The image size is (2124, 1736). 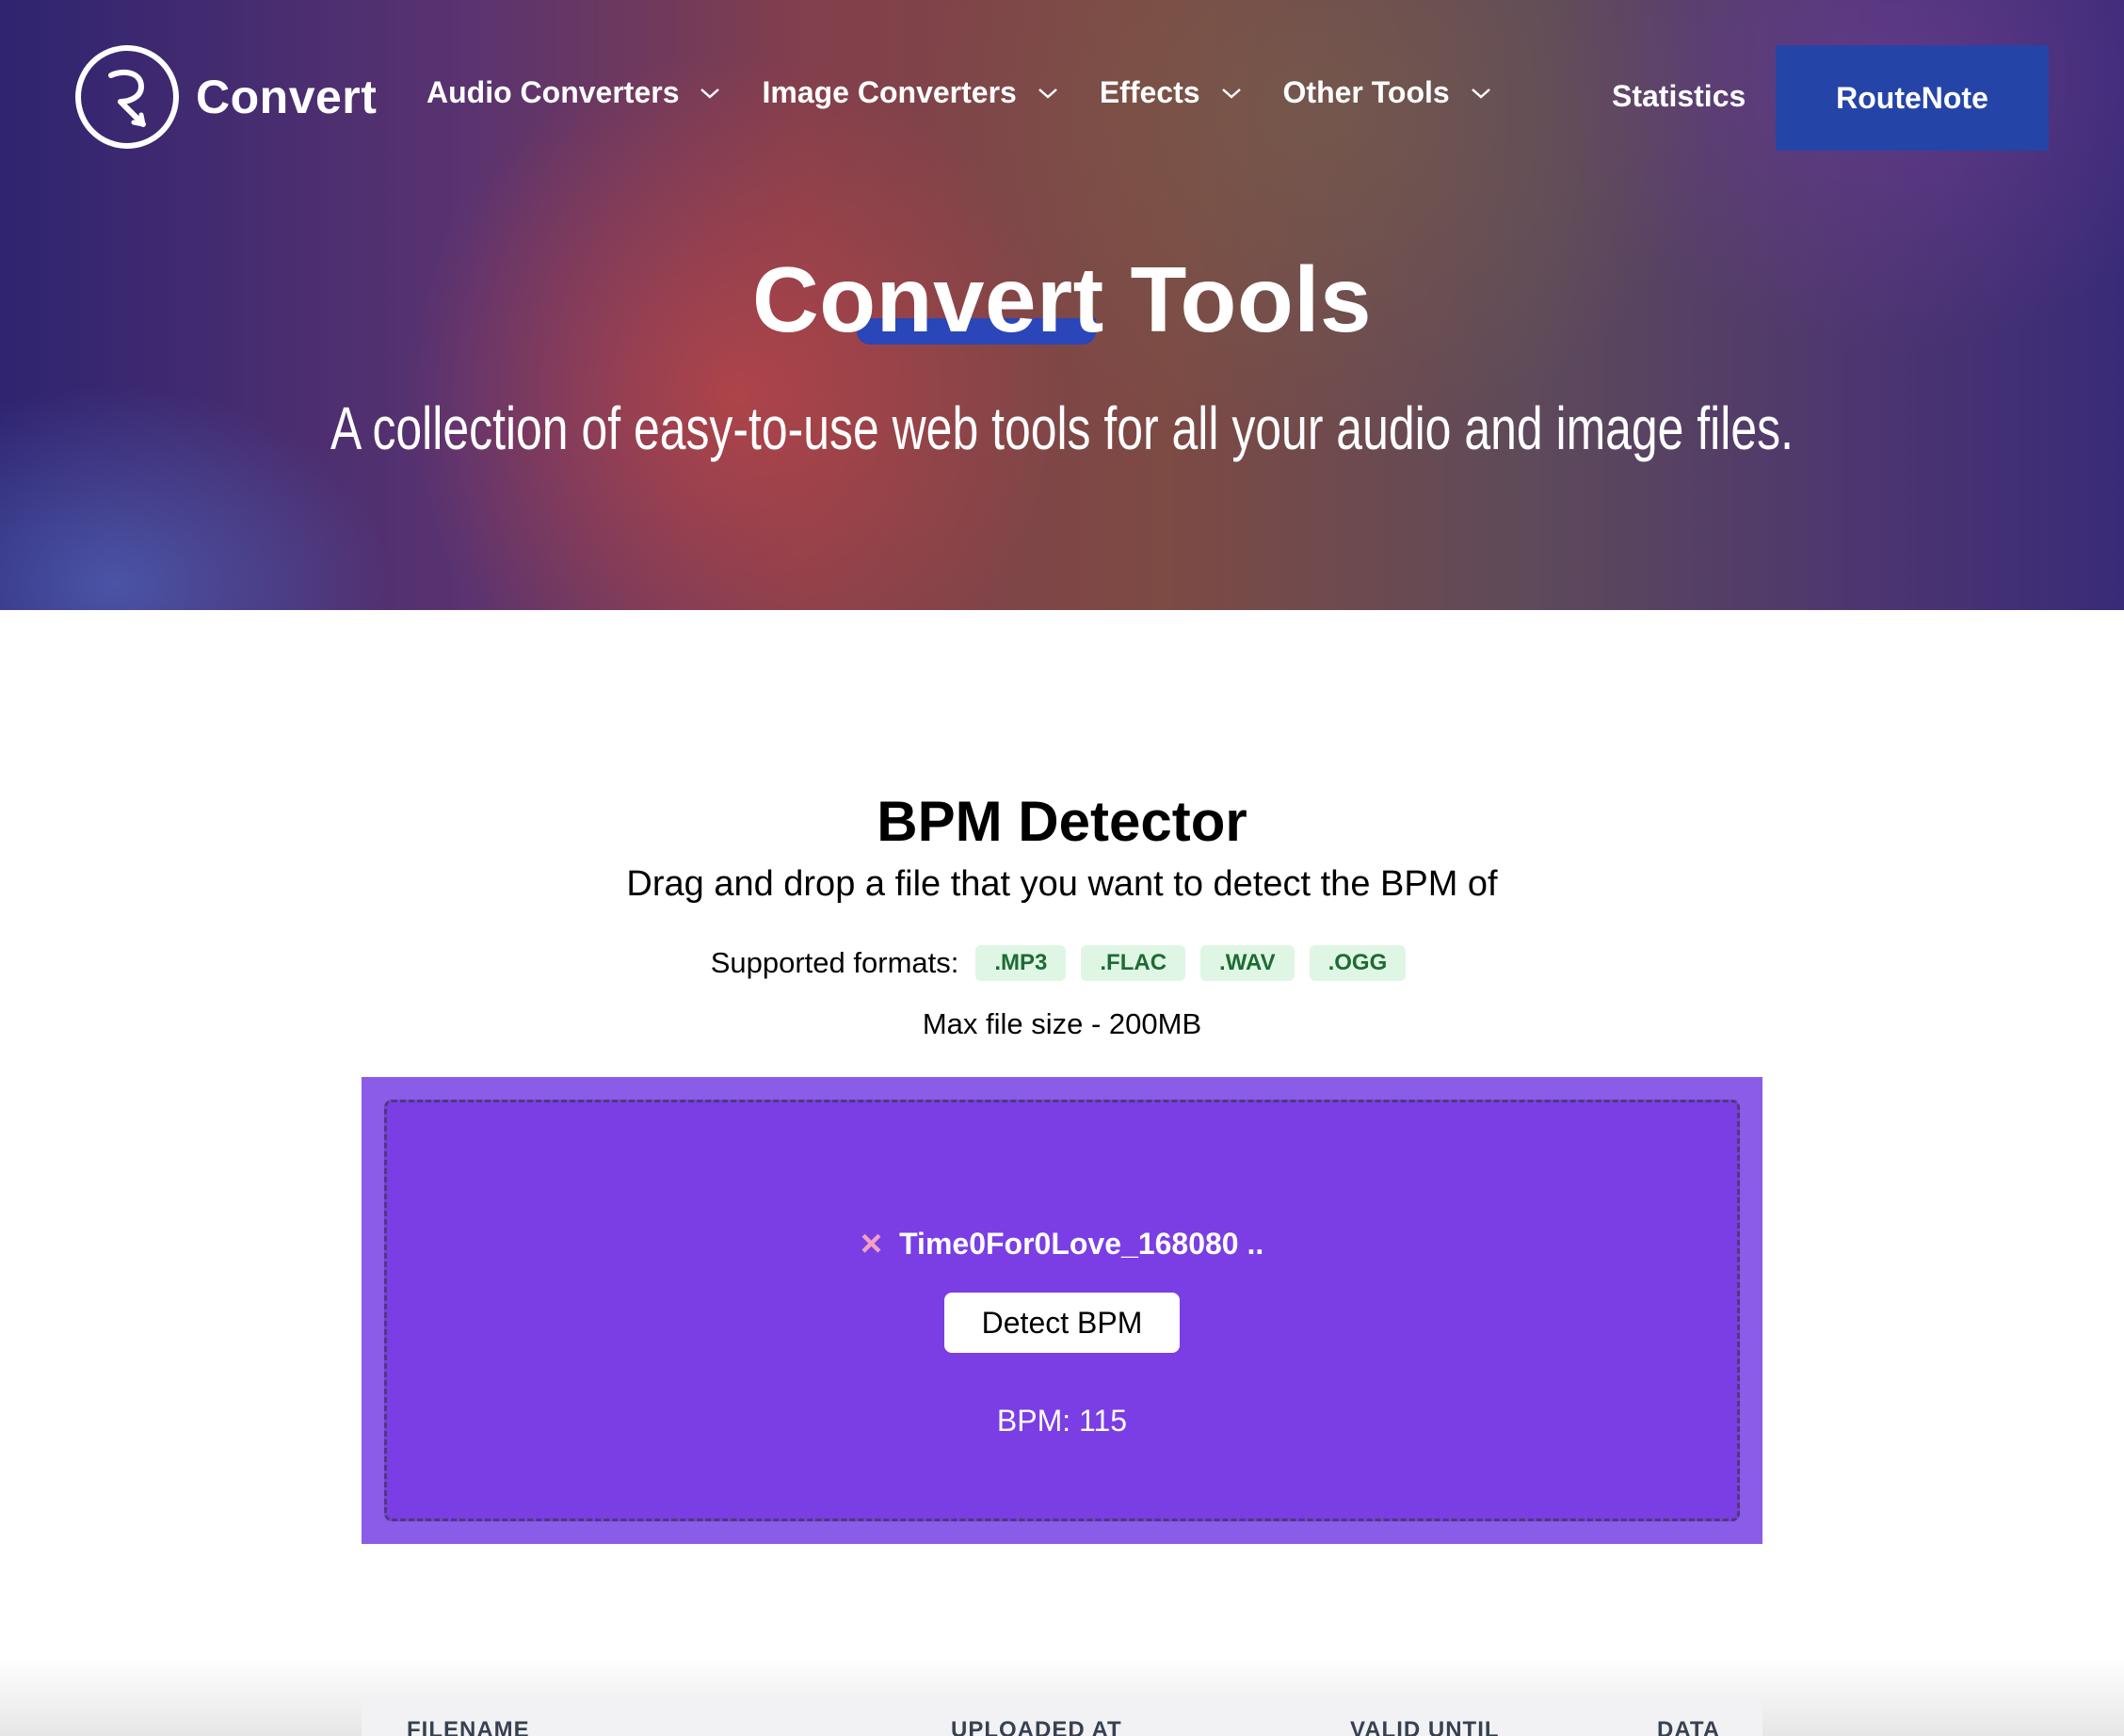 I want to click on formats-label: Supported formats:, so click(x=835, y=962).